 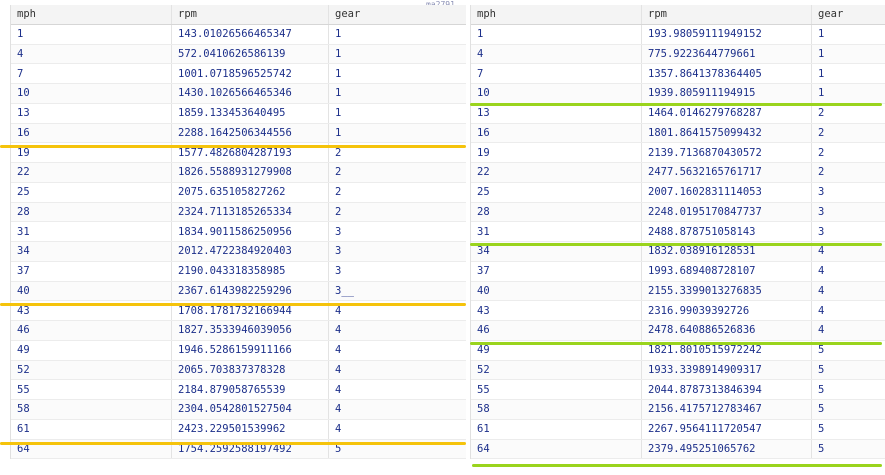 What do you see at coordinates (678, 153) in the screenshot?
I see `table-row: 19 2139.7136870430572 2` at bounding box center [678, 153].